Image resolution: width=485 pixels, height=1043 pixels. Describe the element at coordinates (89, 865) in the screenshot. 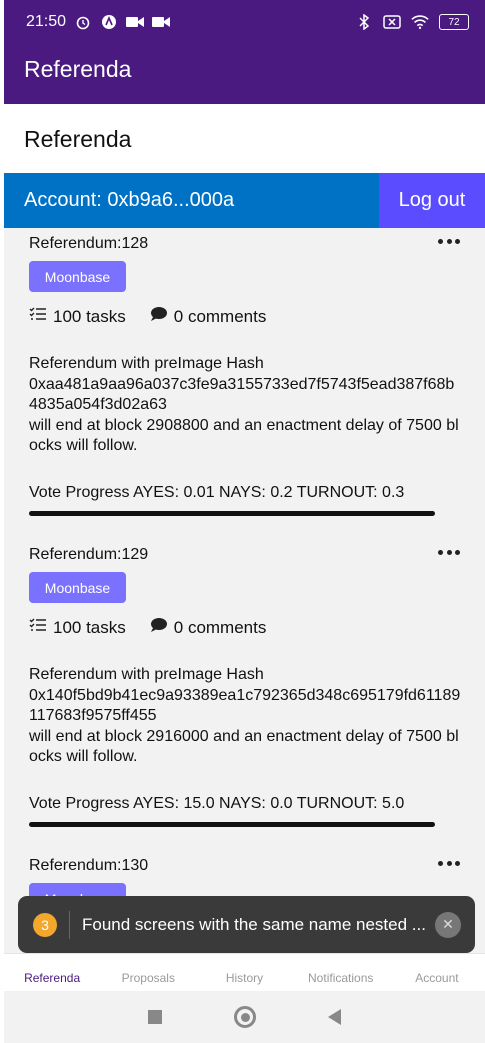

I see `referendum-title: Referendum:130` at that location.